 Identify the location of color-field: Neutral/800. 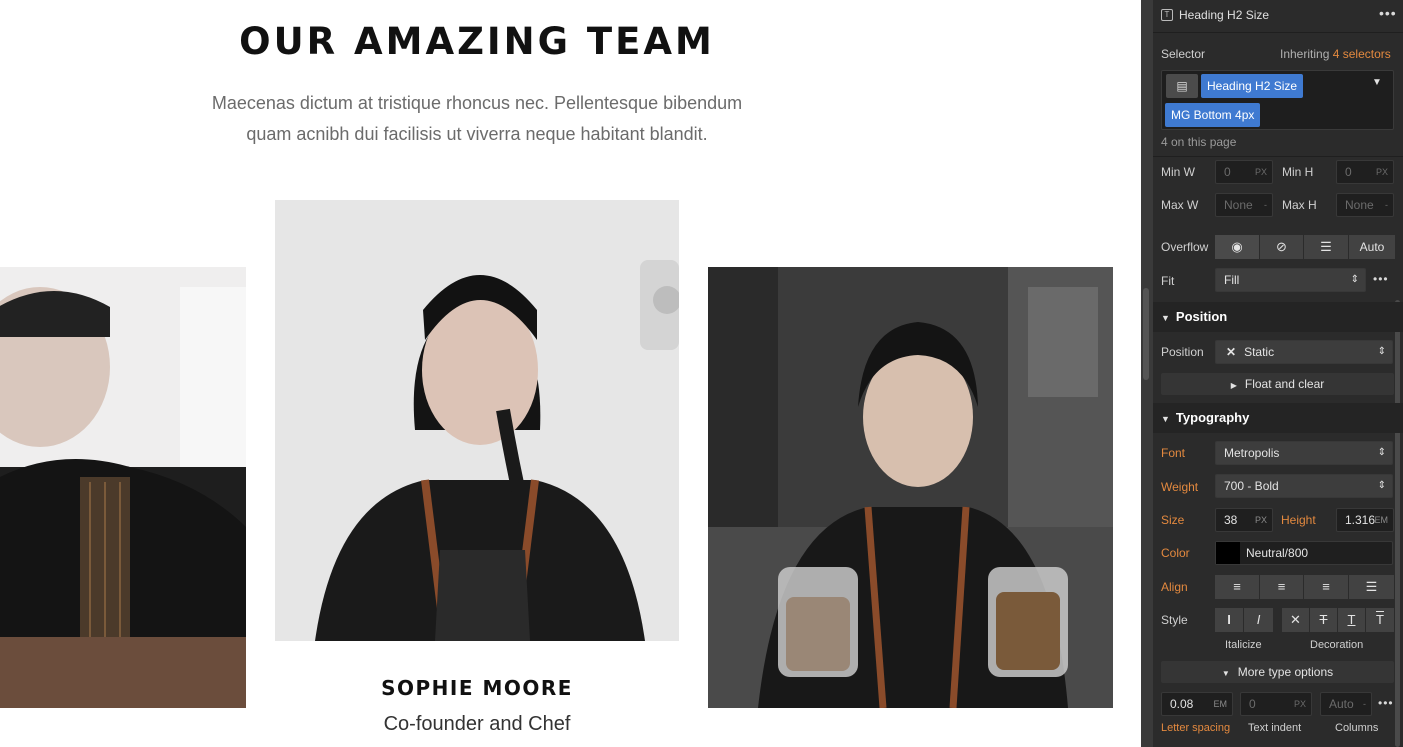
(1304, 553).